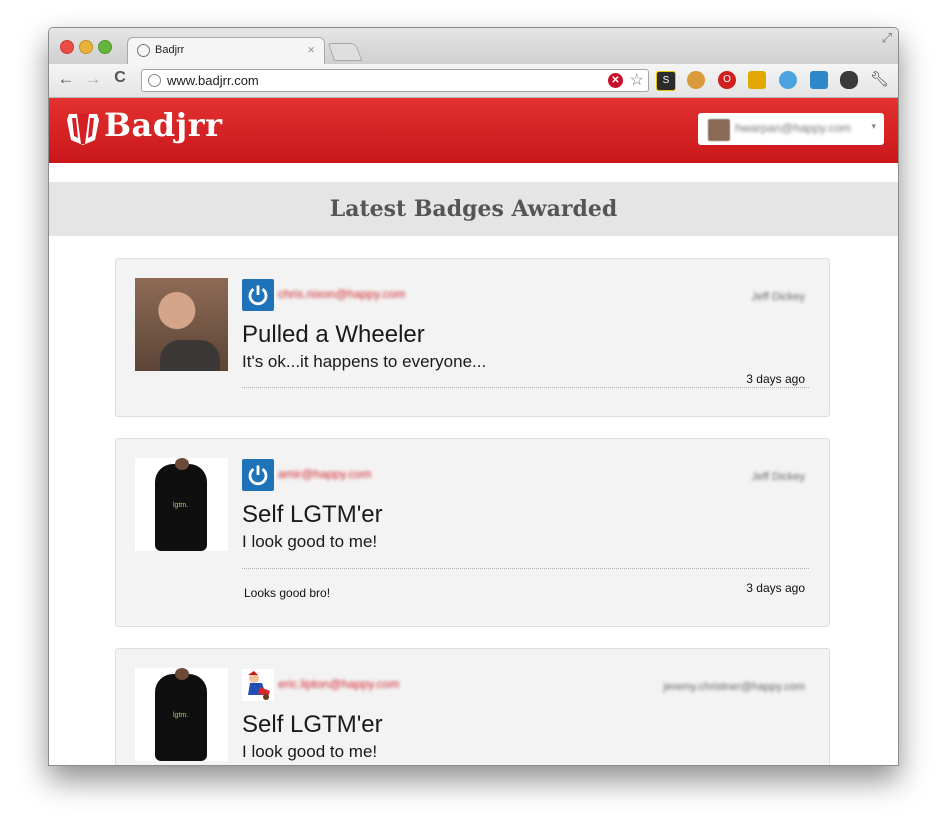 Image resolution: width=945 pixels, height=833 pixels. Describe the element at coordinates (345, 52) in the screenshot. I see `new-tab-button` at that location.